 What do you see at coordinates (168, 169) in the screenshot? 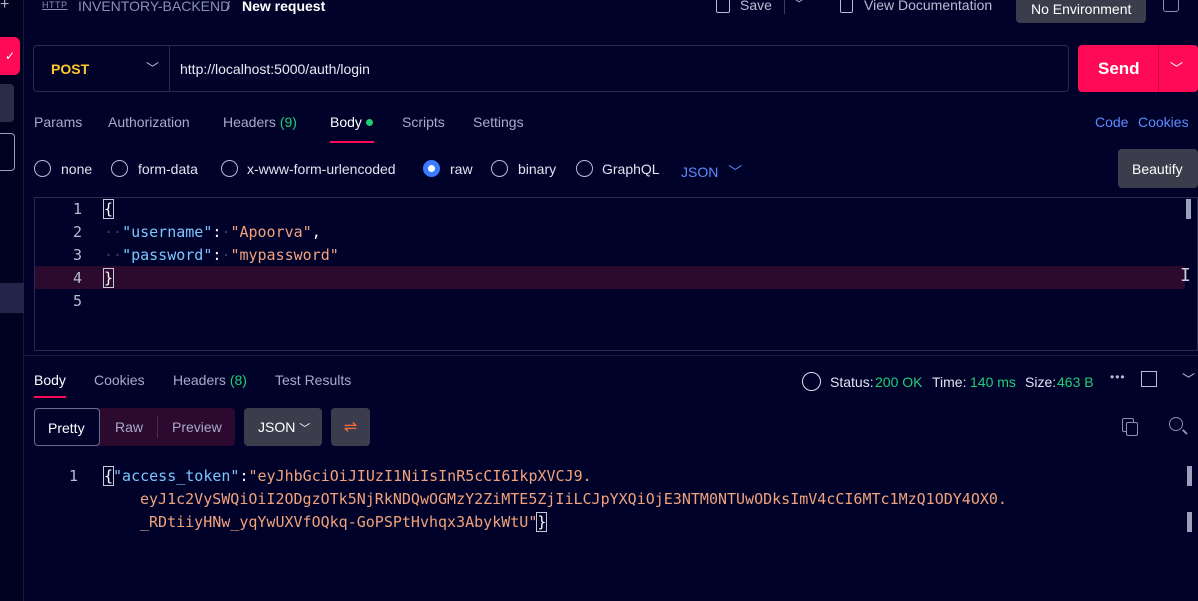
I see `radio-form-data-label: form-data` at bounding box center [168, 169].